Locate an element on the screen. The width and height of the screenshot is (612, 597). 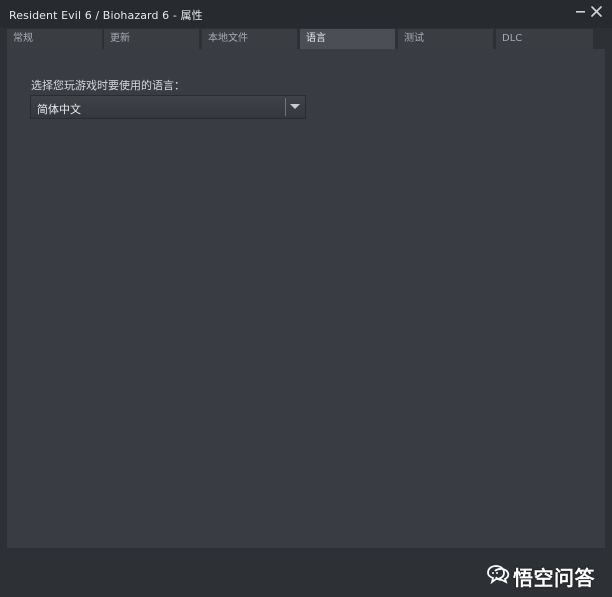
minimize-button is located at coordinates (581, 12).